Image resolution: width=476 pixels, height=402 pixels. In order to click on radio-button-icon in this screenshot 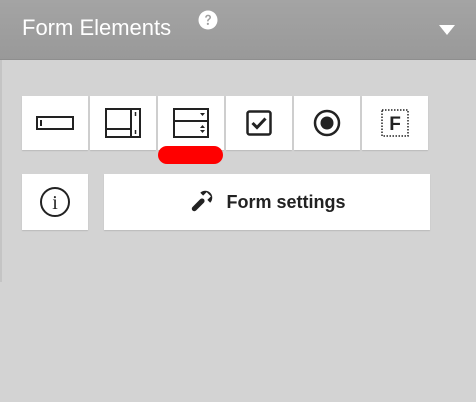, I will do `click(327, 123)`.